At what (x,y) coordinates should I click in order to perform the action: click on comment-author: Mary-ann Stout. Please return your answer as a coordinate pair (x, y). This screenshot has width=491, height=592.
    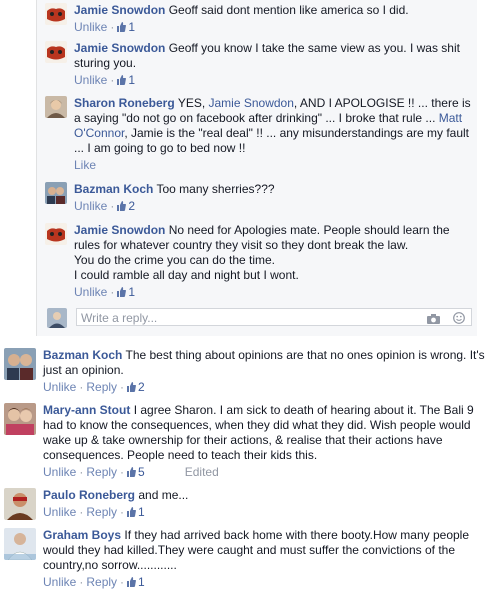
    Looking at the image, I should click on (86, 410).